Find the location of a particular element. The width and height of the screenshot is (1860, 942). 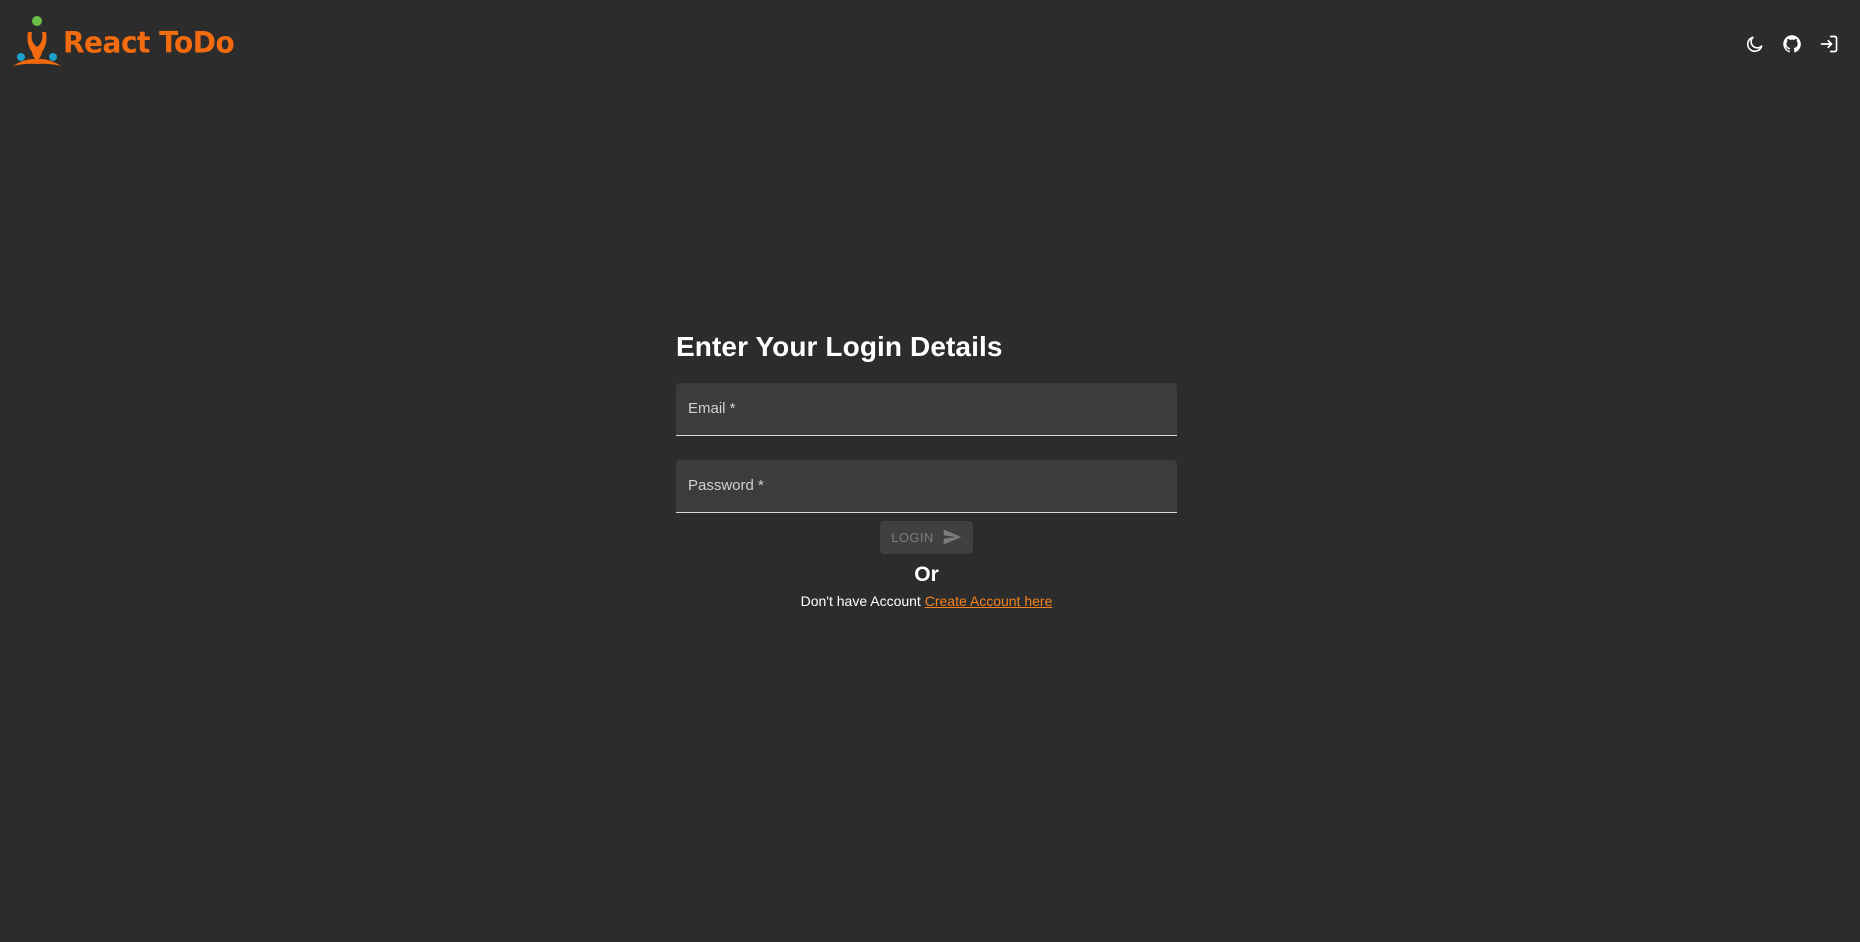

theme-toggle-button is located at coordinates (1754, 43).